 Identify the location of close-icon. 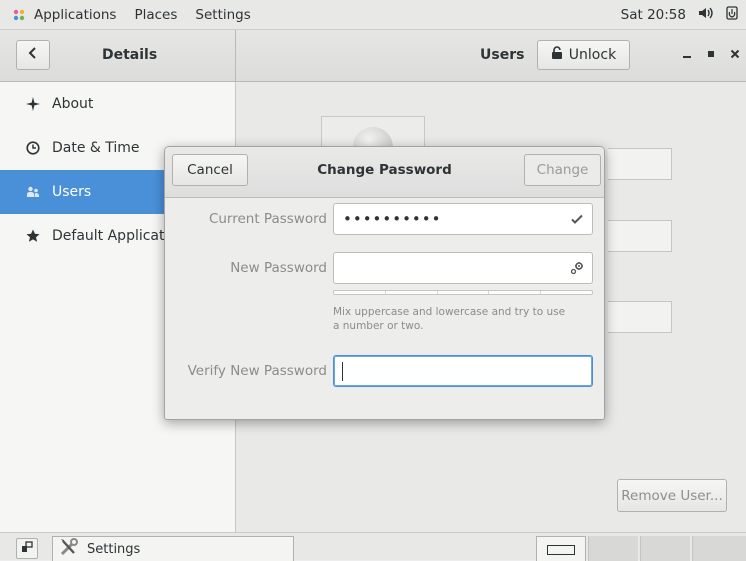
(735, 55).